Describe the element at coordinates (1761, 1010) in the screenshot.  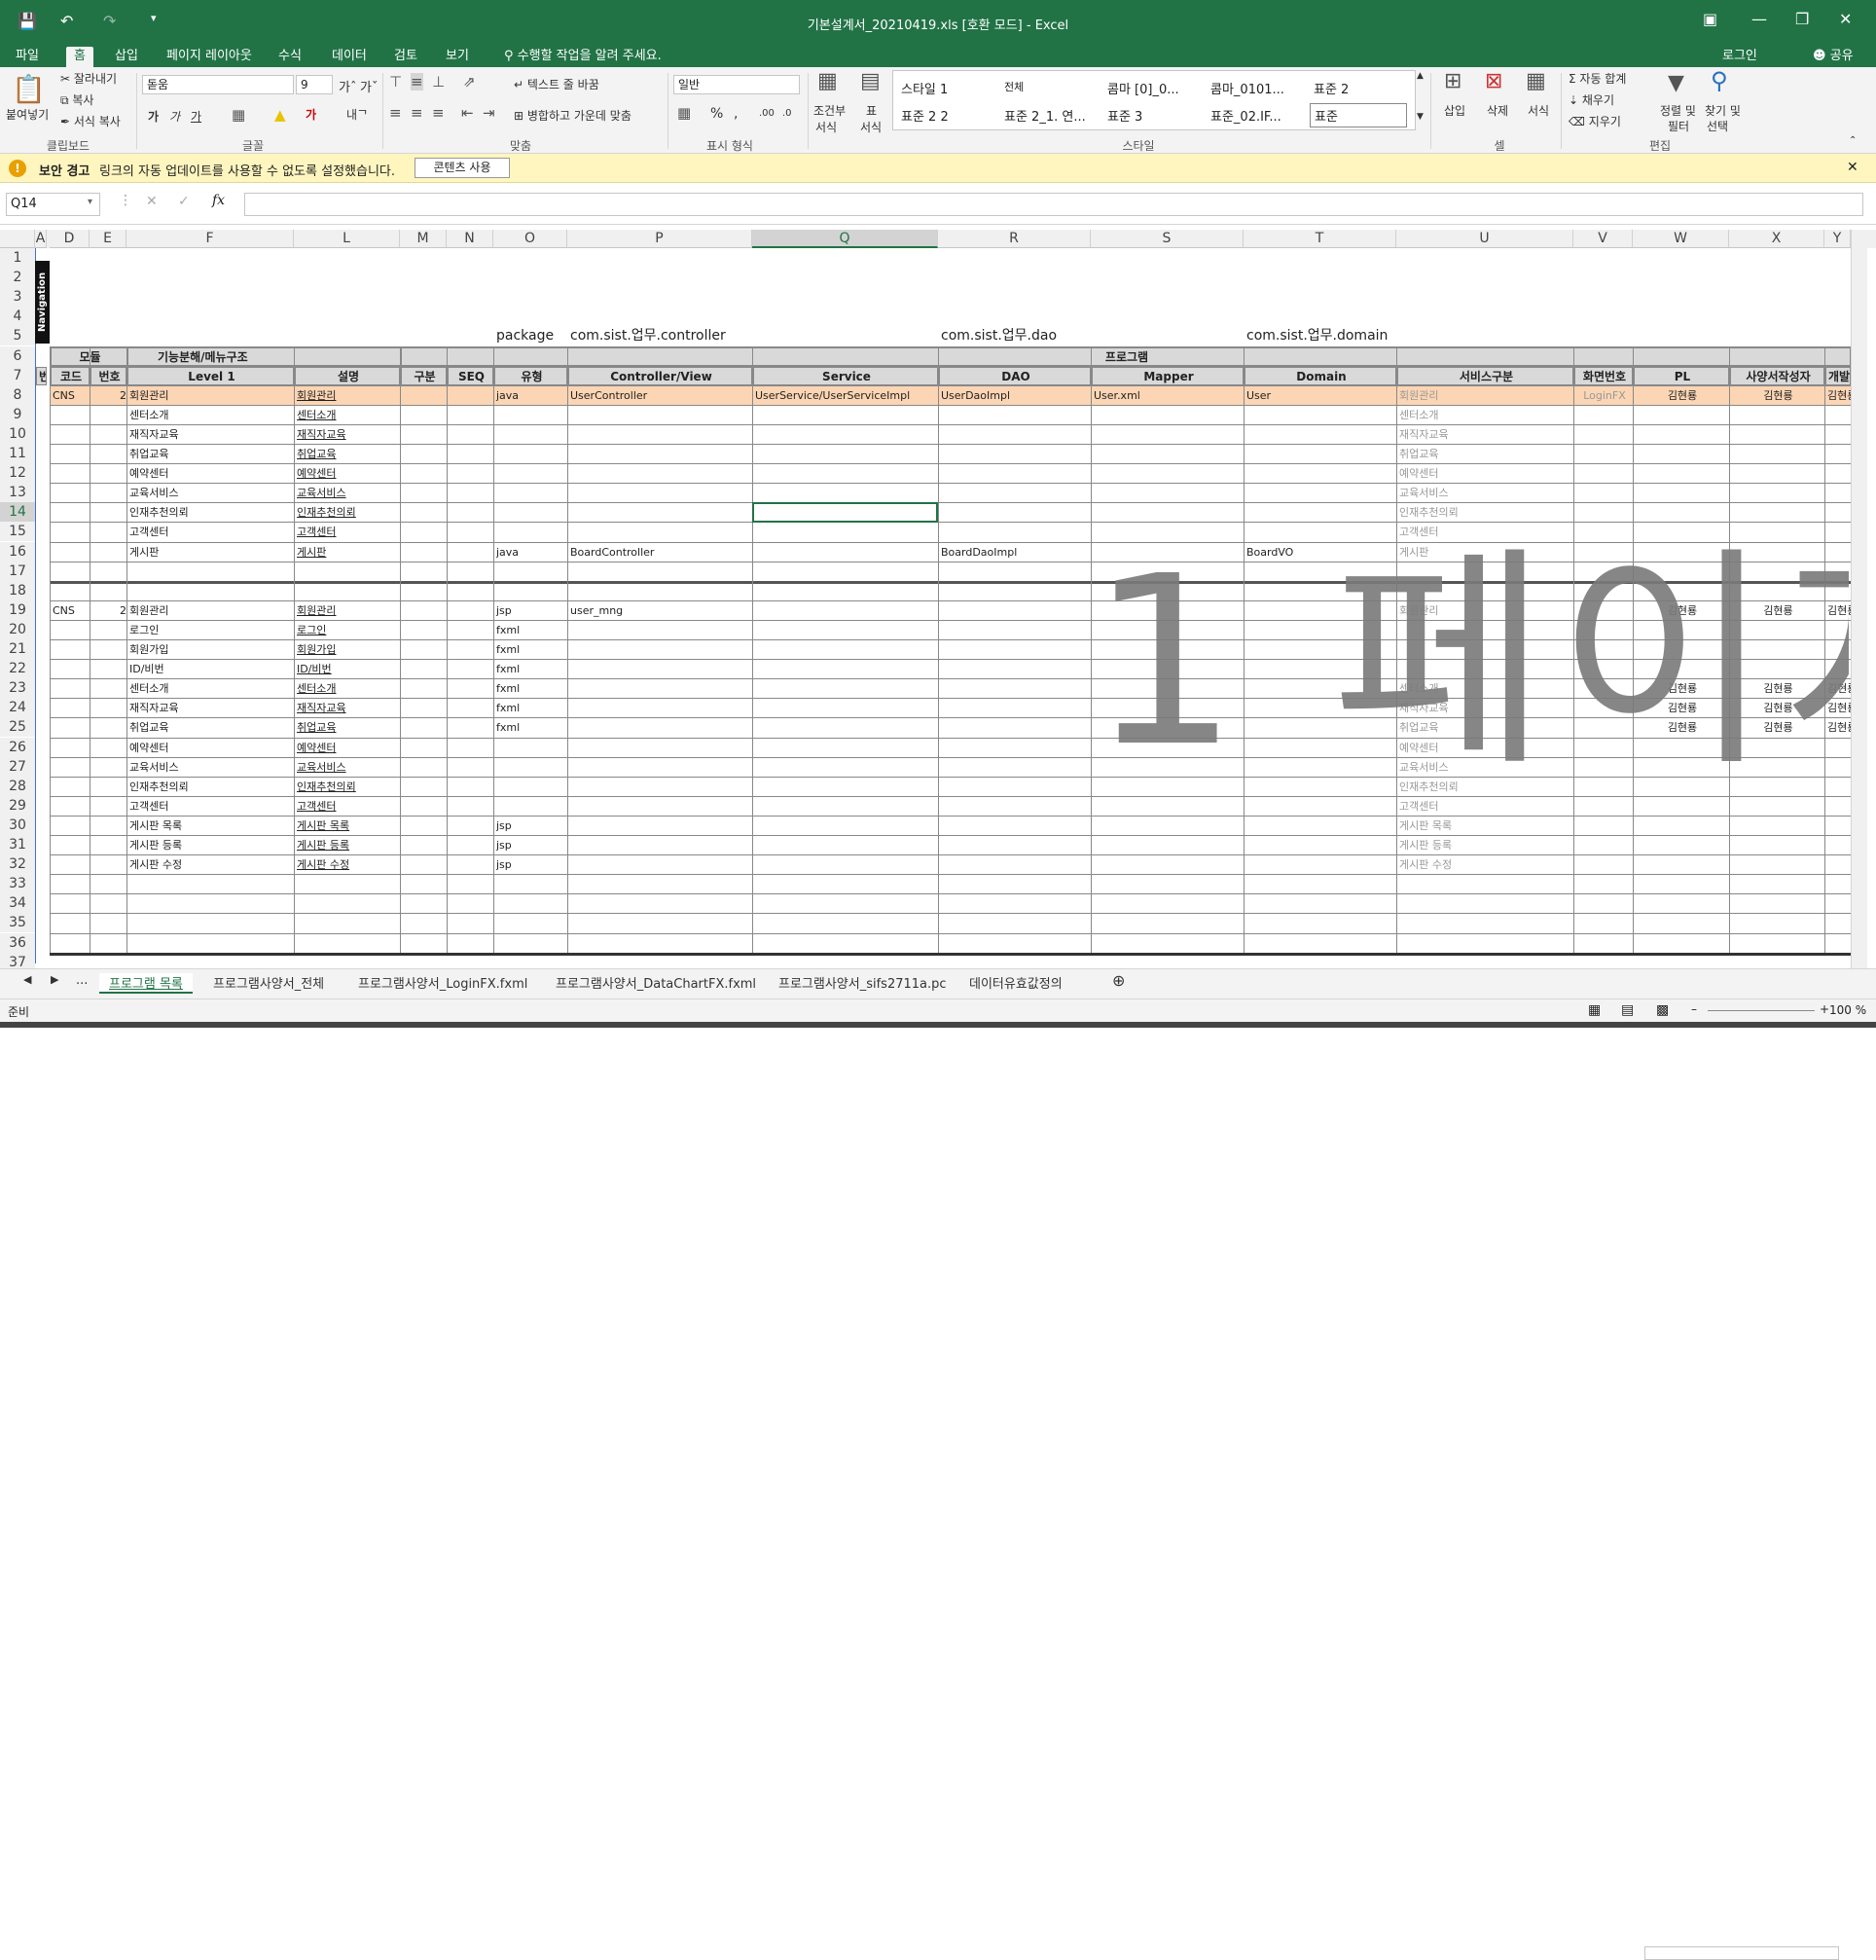
I see `zoom-slider` at that location.